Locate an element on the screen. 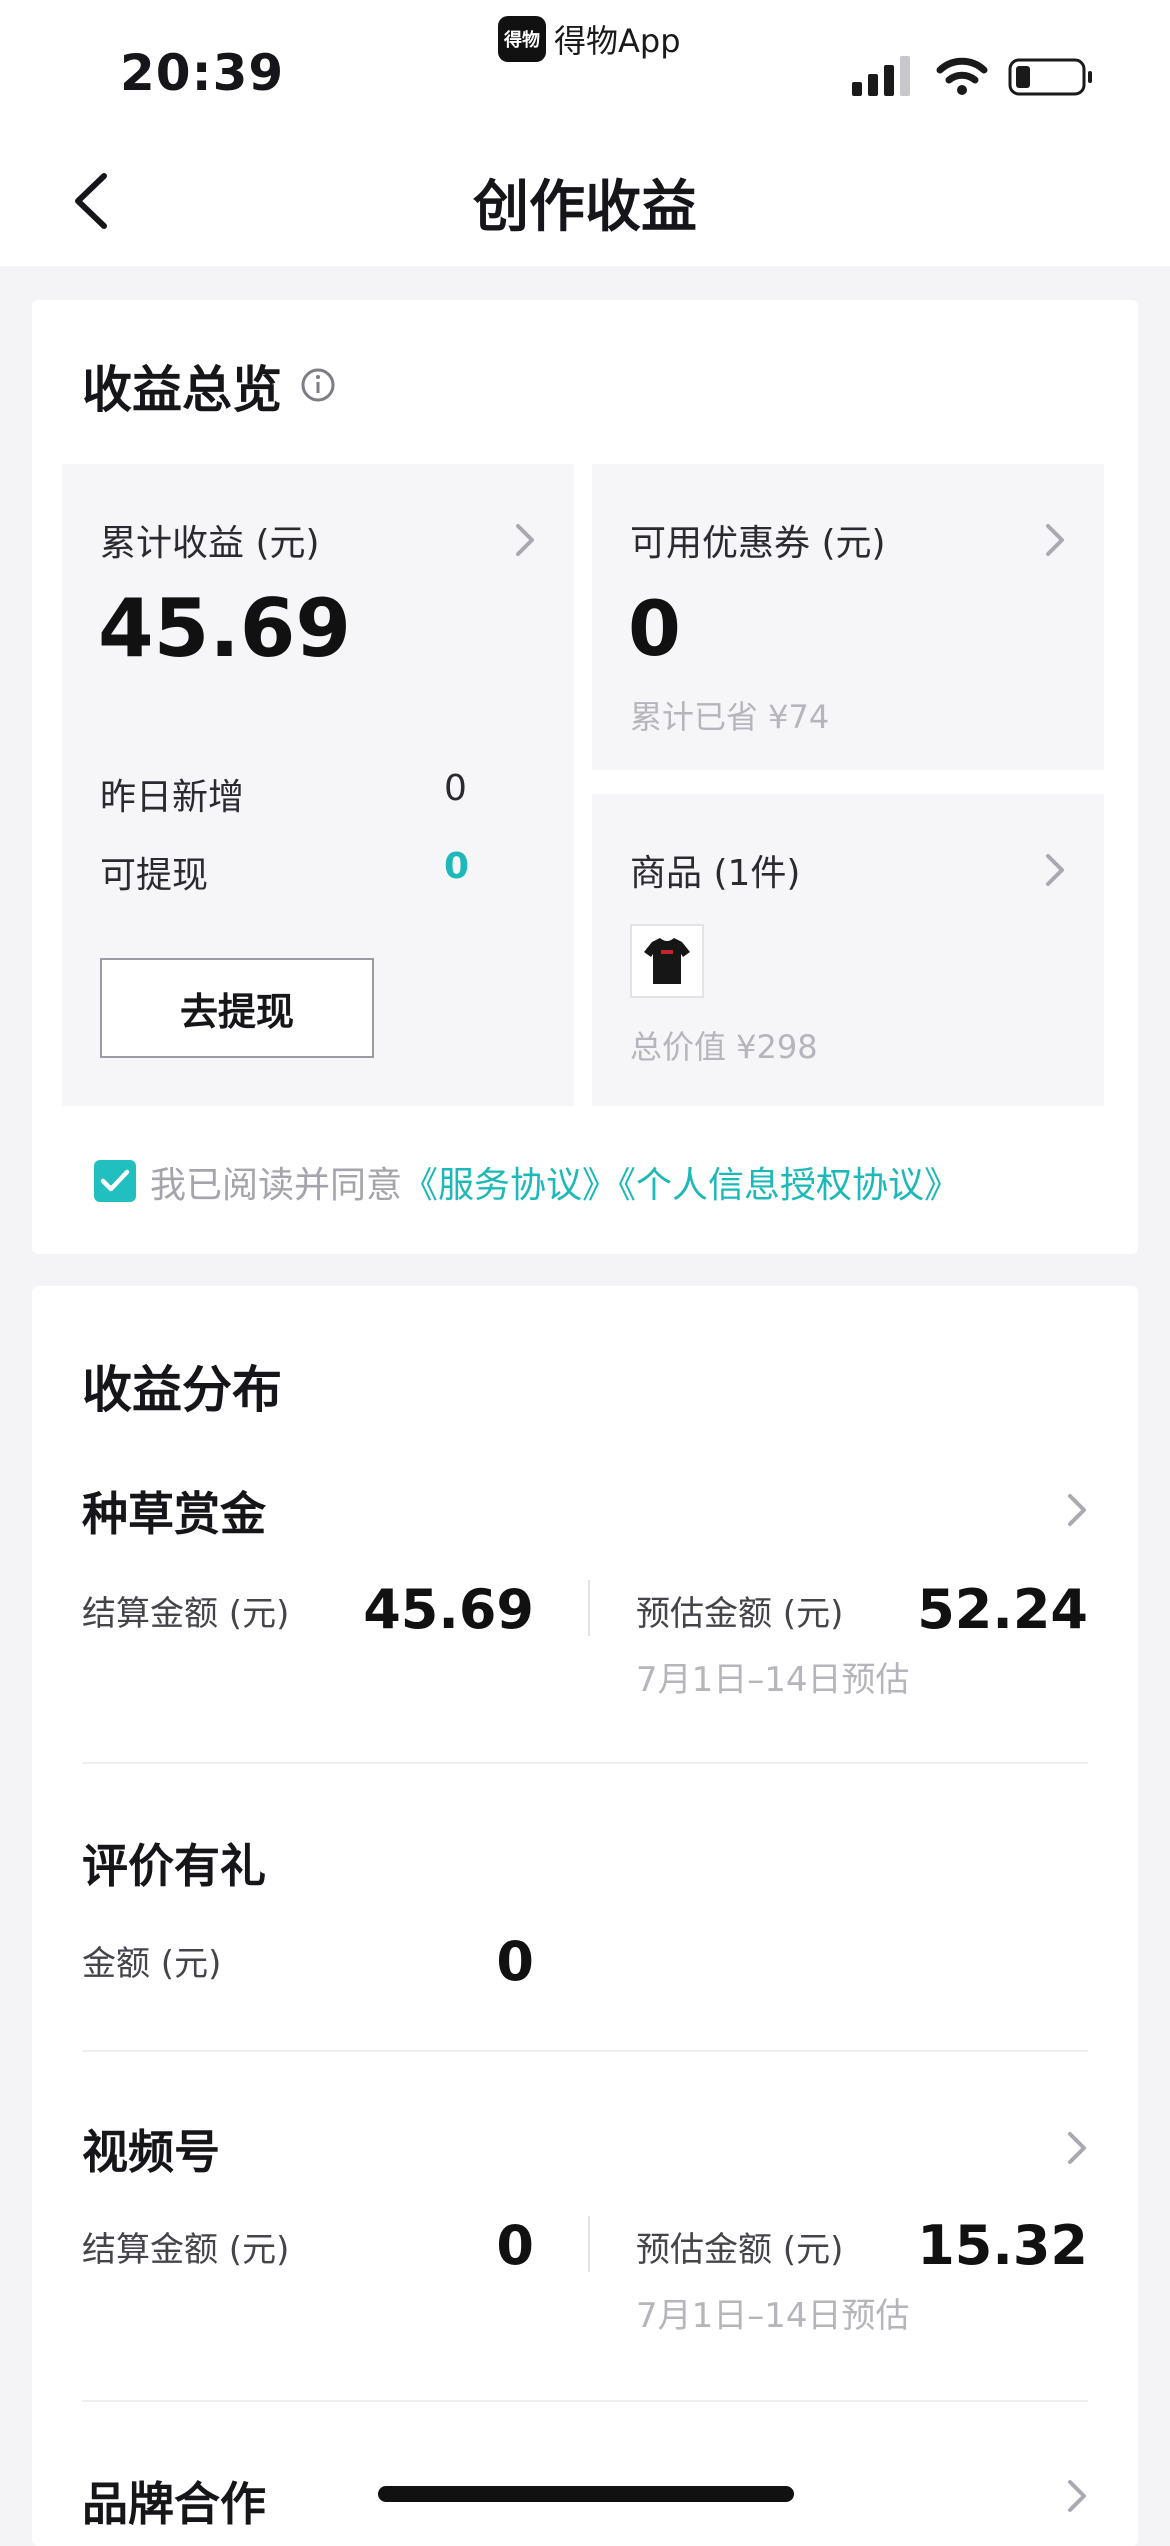 The height and width of the screenshot is (2546, 1170). item-channels-title: 视频号 is located at coordinates (151, 2149).